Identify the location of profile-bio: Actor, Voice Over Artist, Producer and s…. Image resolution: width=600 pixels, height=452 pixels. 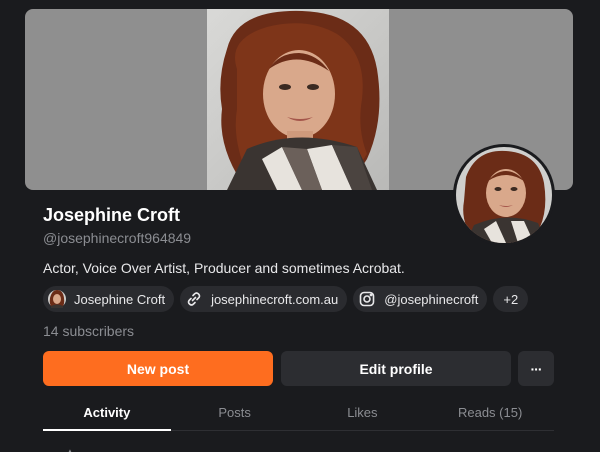
(224, 268).